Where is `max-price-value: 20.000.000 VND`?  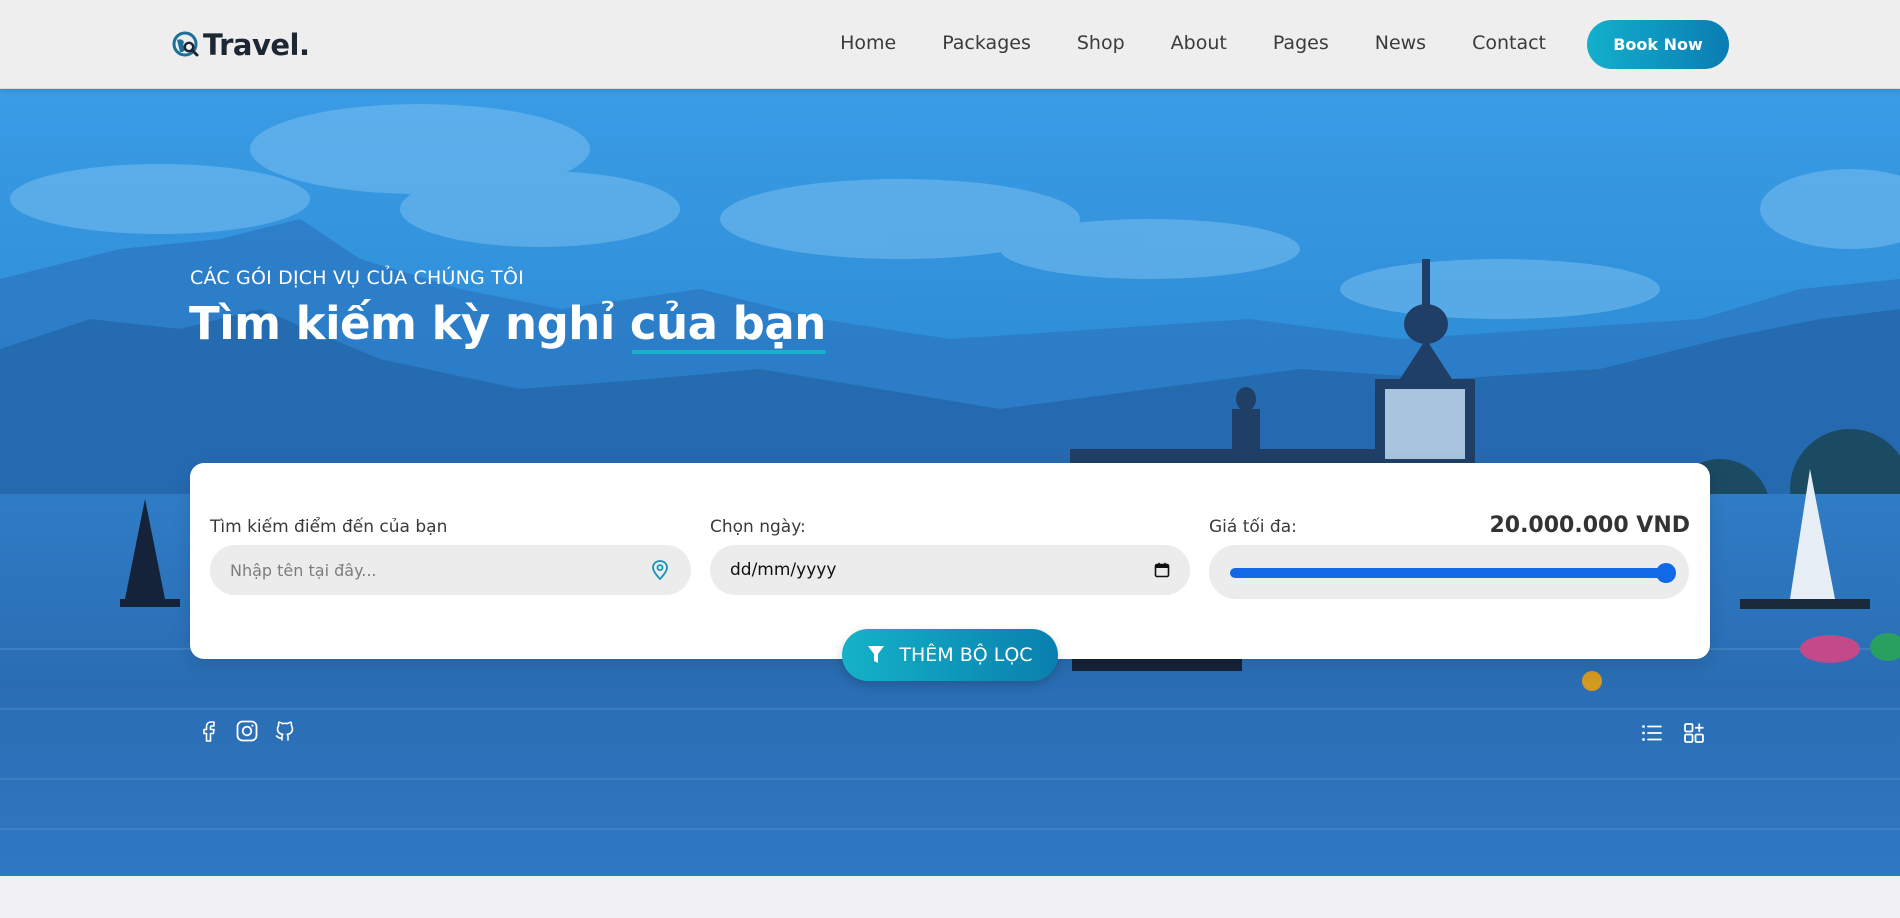
max-price-value: 20.000.000 VND is located at coordinates (1589, 525).